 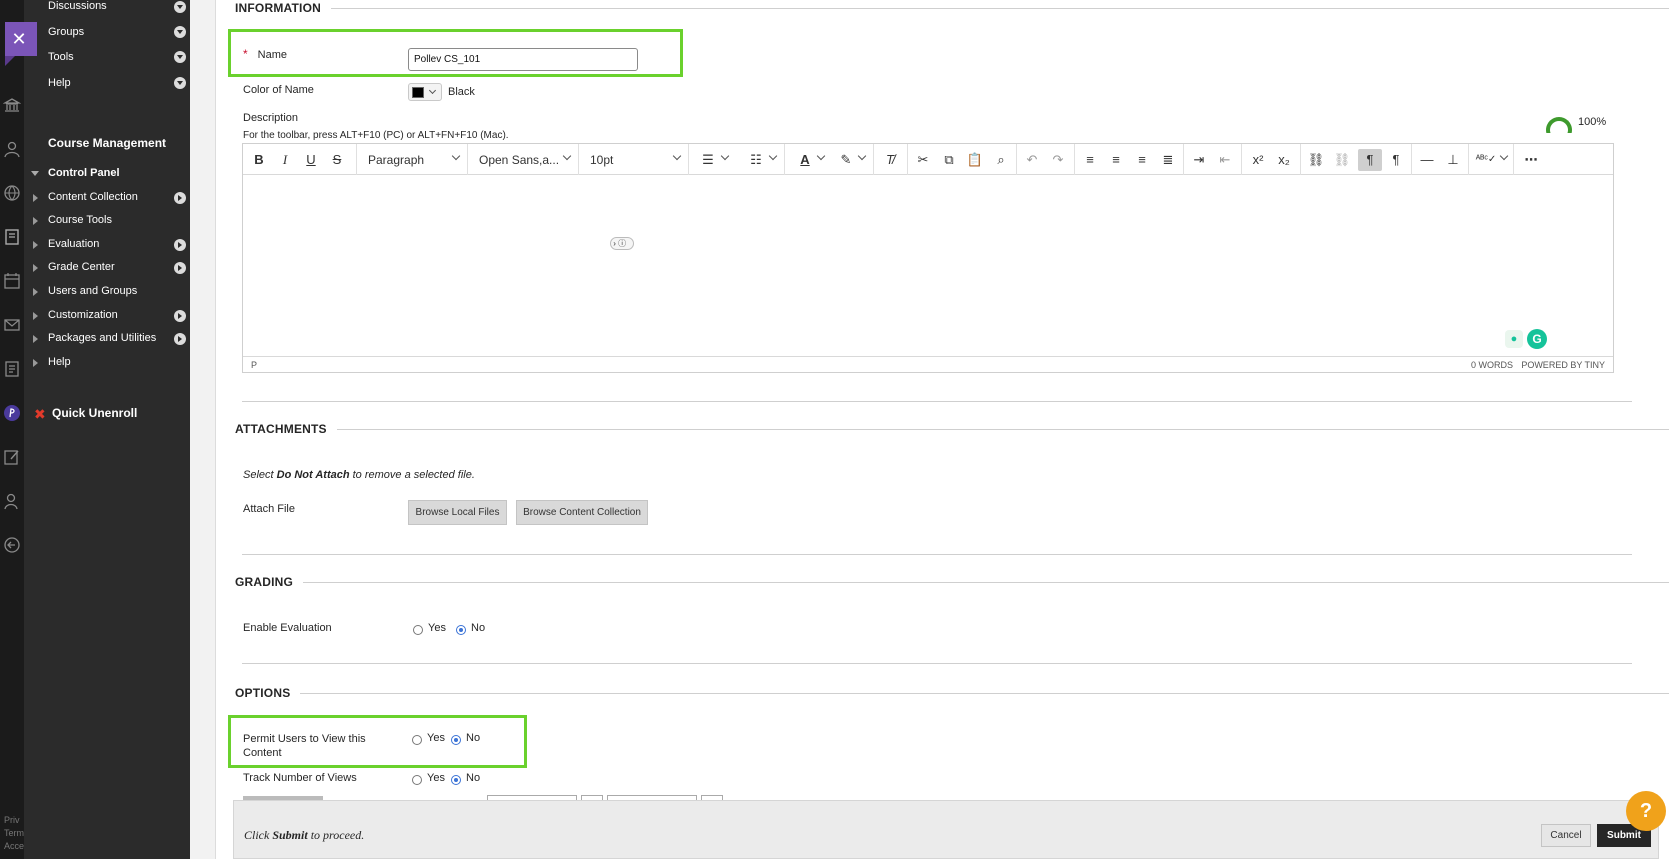 What do you see at coordinates (456, 740) in the screenshot?
I see `permit-no-radio` at bounding box center [456, 740].